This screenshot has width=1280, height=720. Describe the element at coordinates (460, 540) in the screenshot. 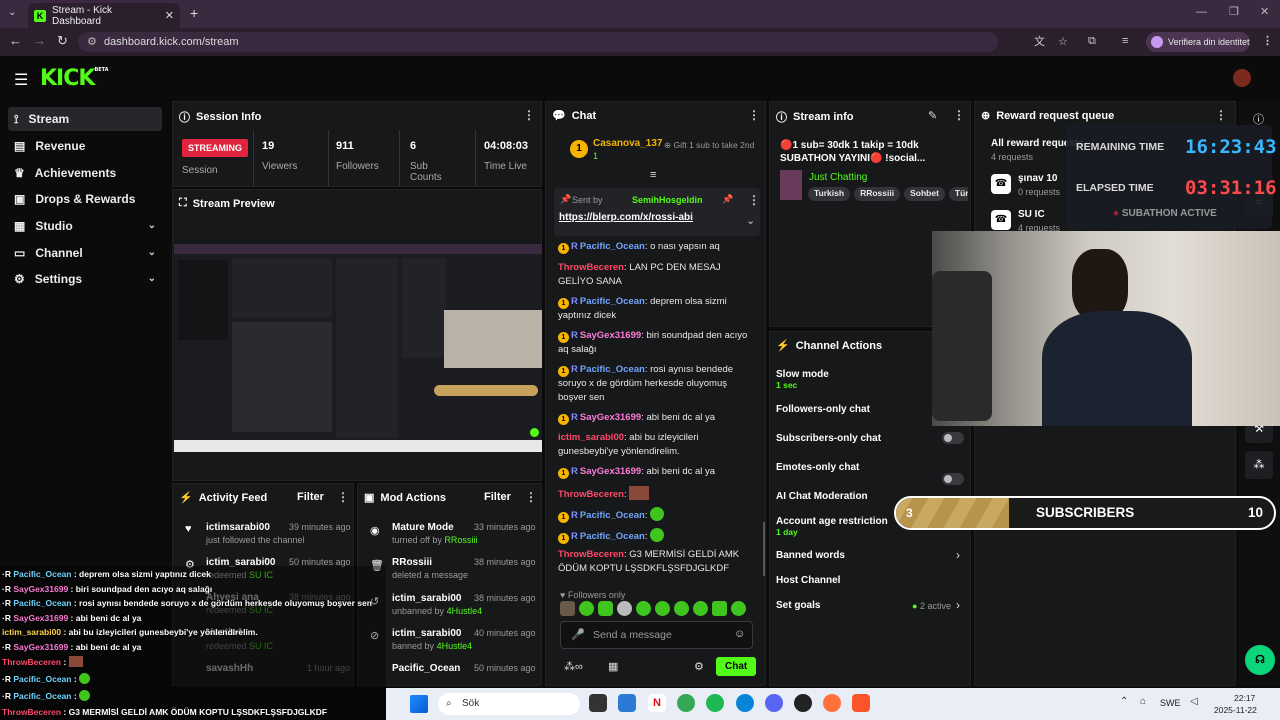

I see `mod-by: RRossiii` at that location.